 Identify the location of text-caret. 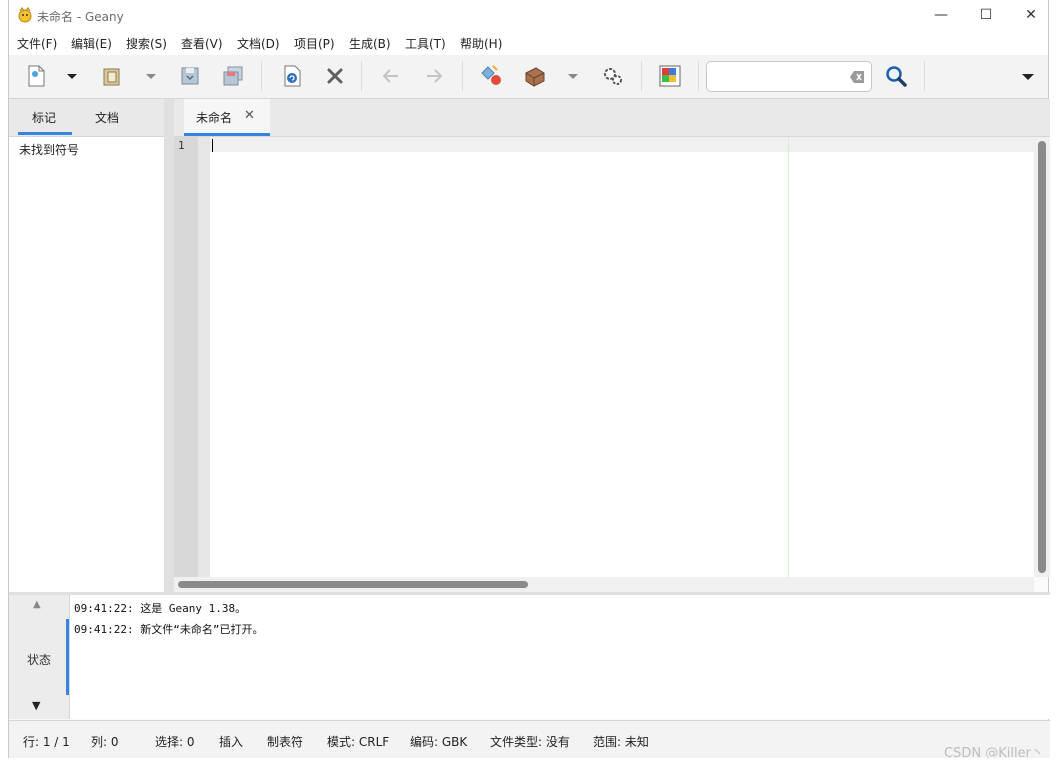
(212, 145).